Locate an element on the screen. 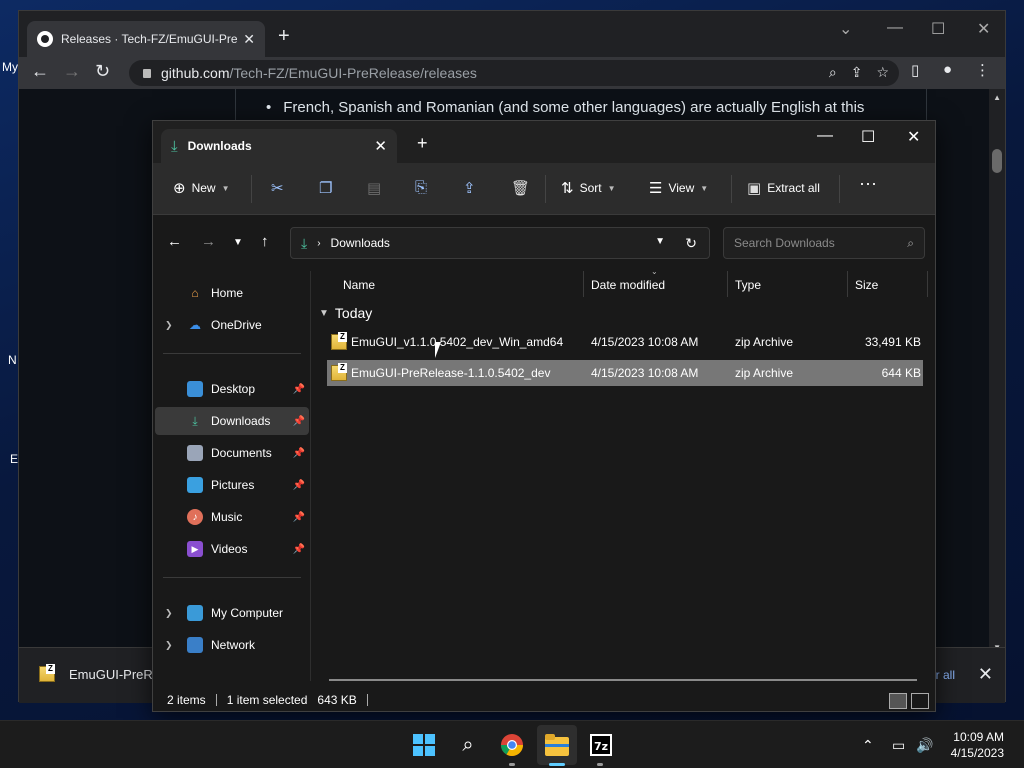  clock: 10:09 AM 4/15/2023 is located at coordinates (977, 745).